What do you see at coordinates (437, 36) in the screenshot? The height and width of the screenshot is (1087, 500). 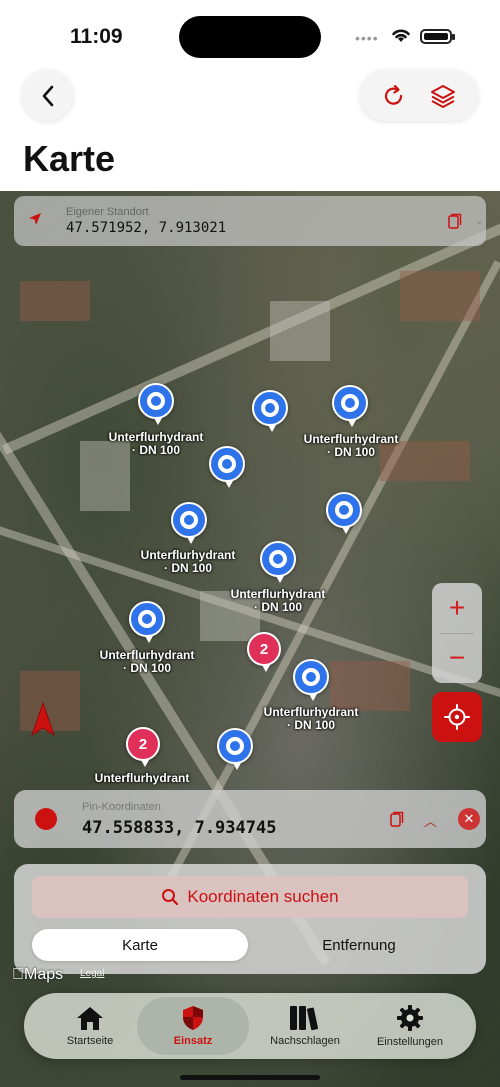 I see `battery-icon` at bounding box center [437, 36].